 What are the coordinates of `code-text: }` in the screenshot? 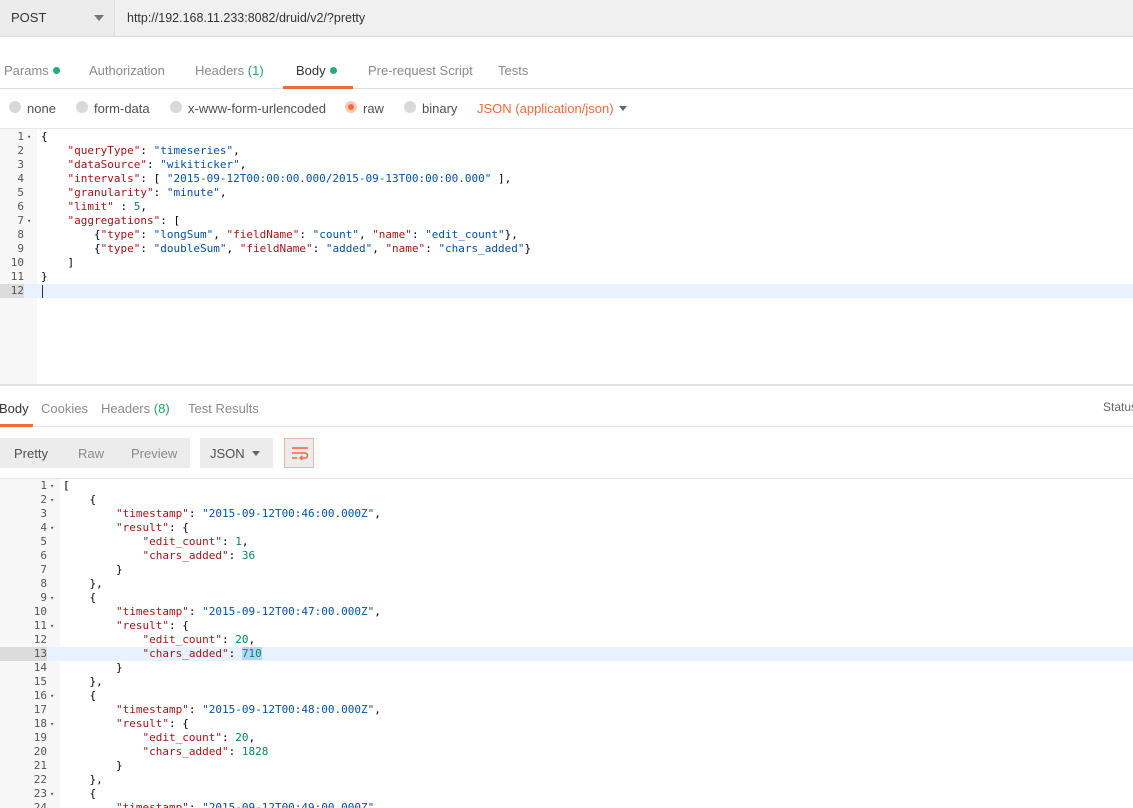 It's located at (44, 276).